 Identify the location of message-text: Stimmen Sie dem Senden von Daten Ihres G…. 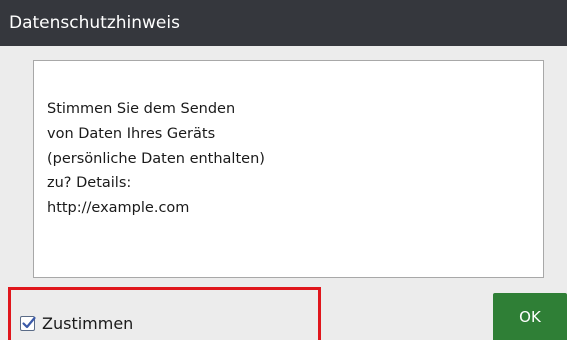
(156, 159).